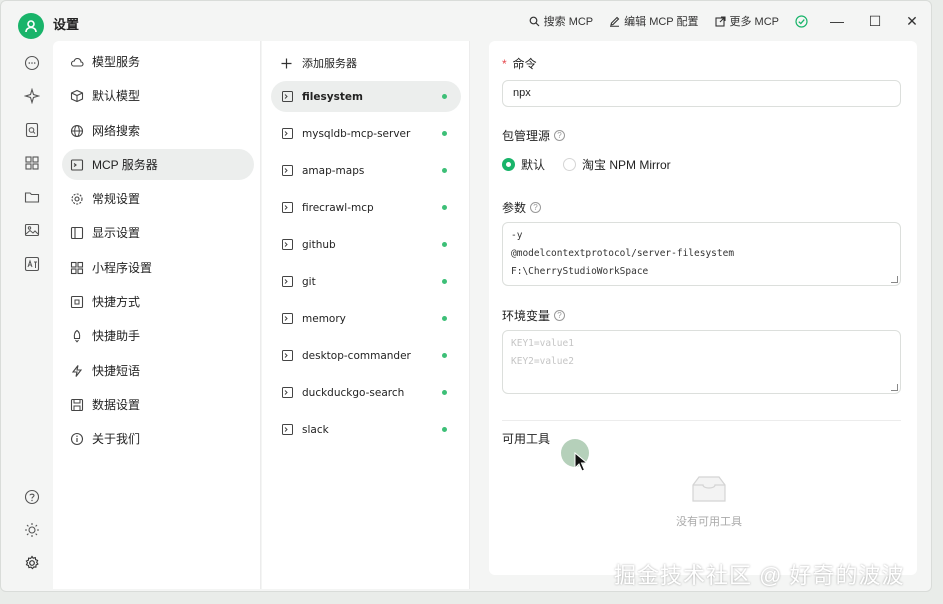 The image size is (943, 604). I want to click on translate-icon, so click(32, 264).